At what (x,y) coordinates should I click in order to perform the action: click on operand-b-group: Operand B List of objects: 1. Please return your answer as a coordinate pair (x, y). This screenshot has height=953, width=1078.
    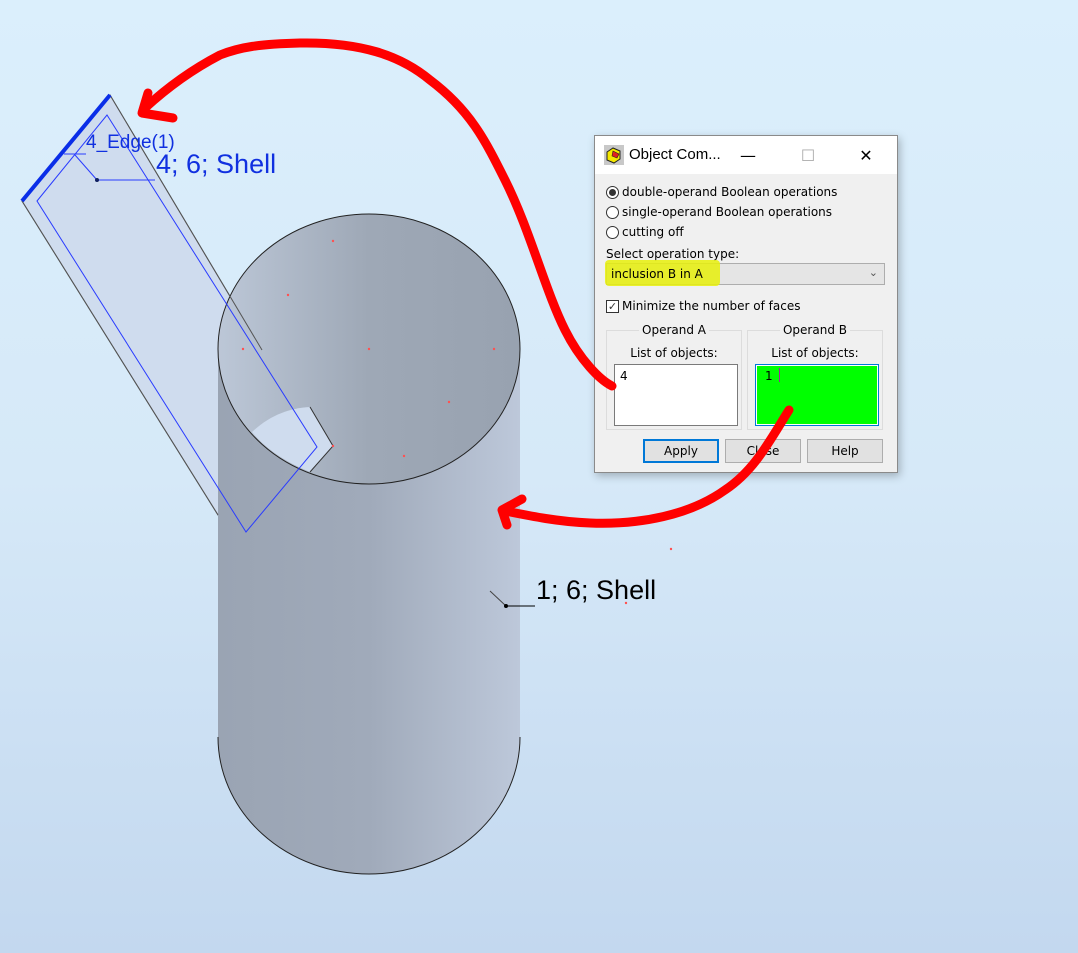
    Looking at the image, I should click on (815, 376).